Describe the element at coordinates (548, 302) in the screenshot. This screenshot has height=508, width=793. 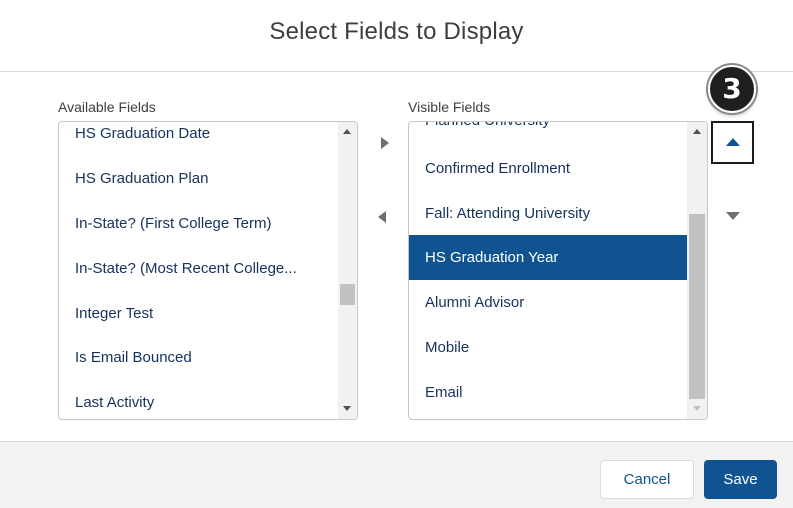
I see `list-item: Alumni Advisor` at that location.